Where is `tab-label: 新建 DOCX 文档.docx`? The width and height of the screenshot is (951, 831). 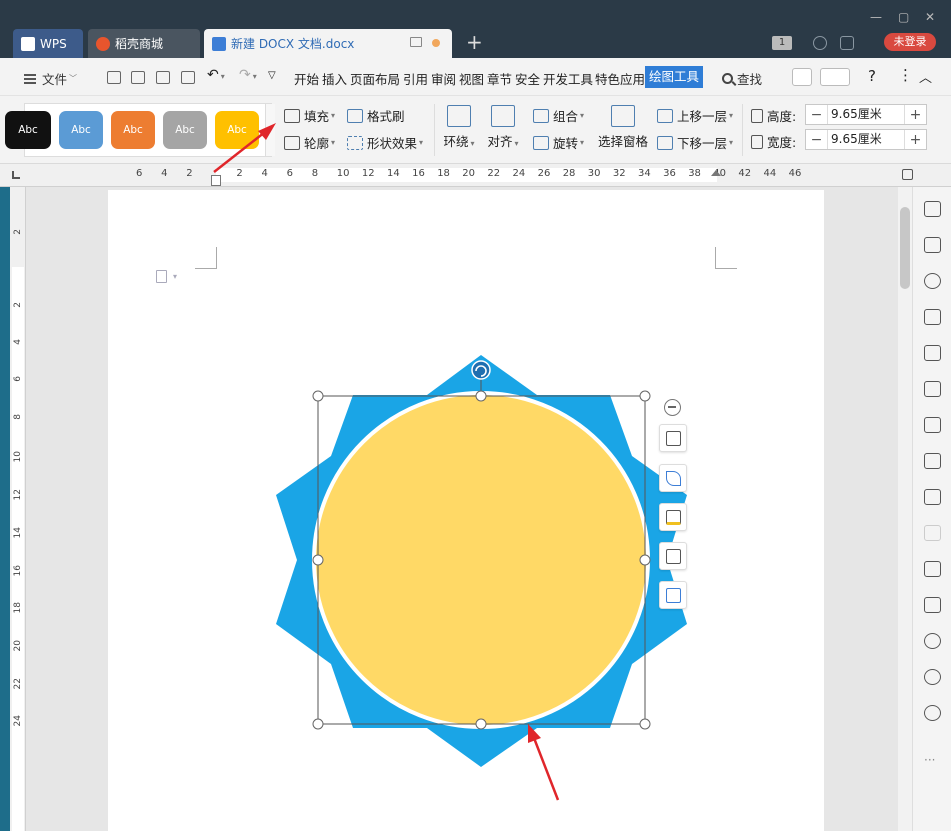 tab-label: 新建 DOCX 文档.docx is located at coordinates (293, 44).